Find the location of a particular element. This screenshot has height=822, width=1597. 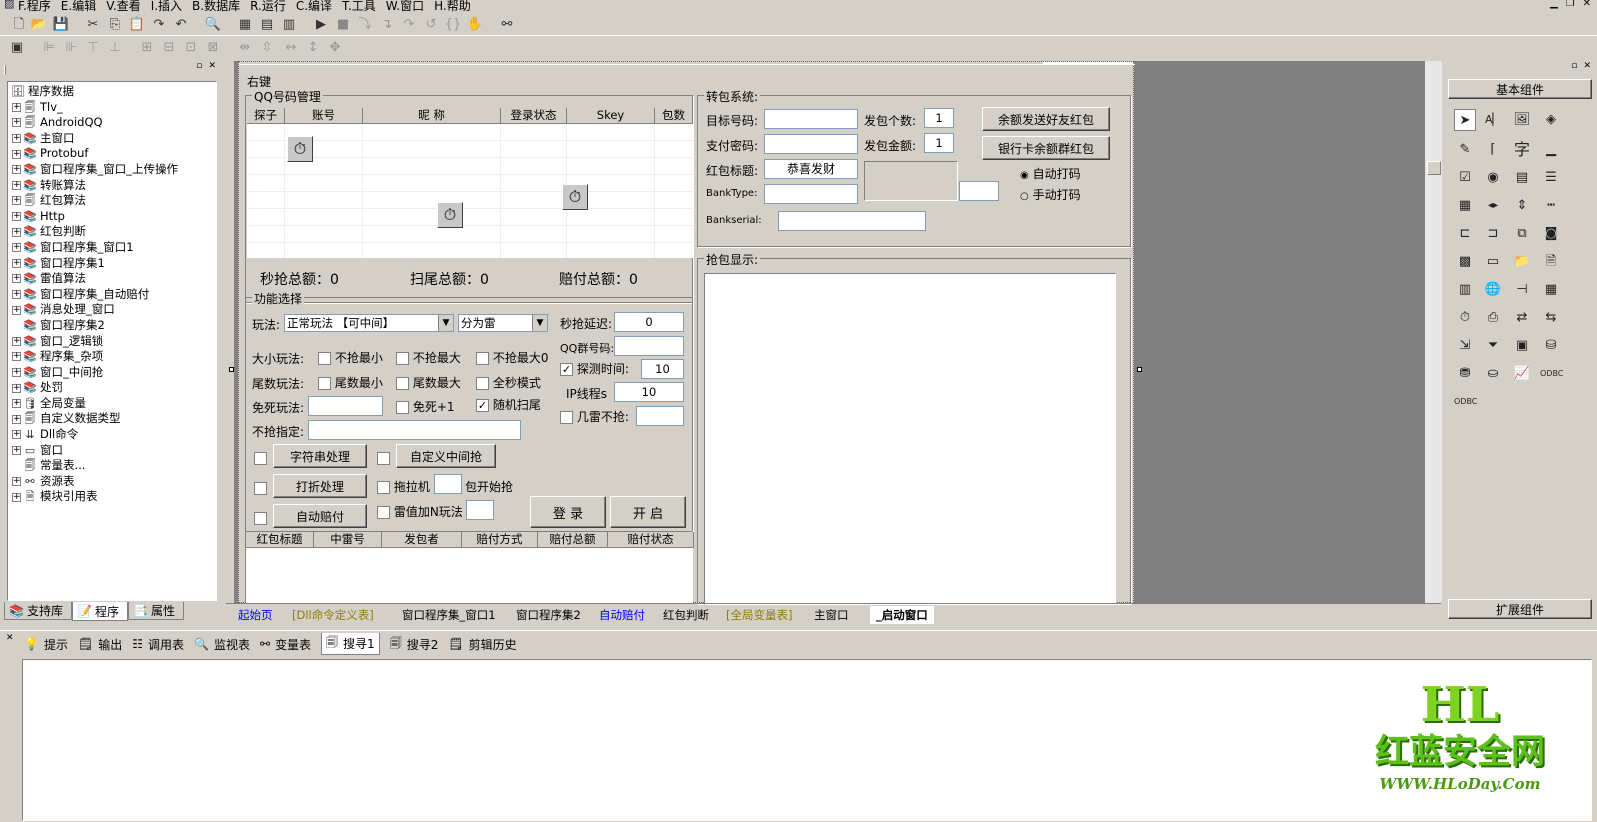

qq-col-1: 账号 is located at coordinates (324, 116).